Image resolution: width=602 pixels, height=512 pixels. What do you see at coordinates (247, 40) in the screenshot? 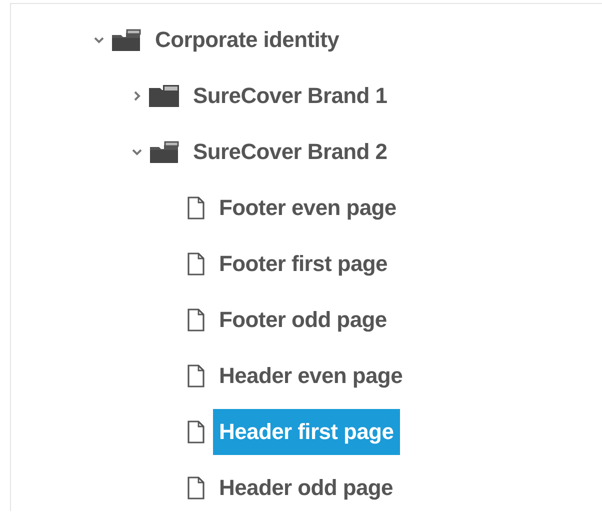
I see `tree-item: Corporate identity` at bounding box center [247, 40].